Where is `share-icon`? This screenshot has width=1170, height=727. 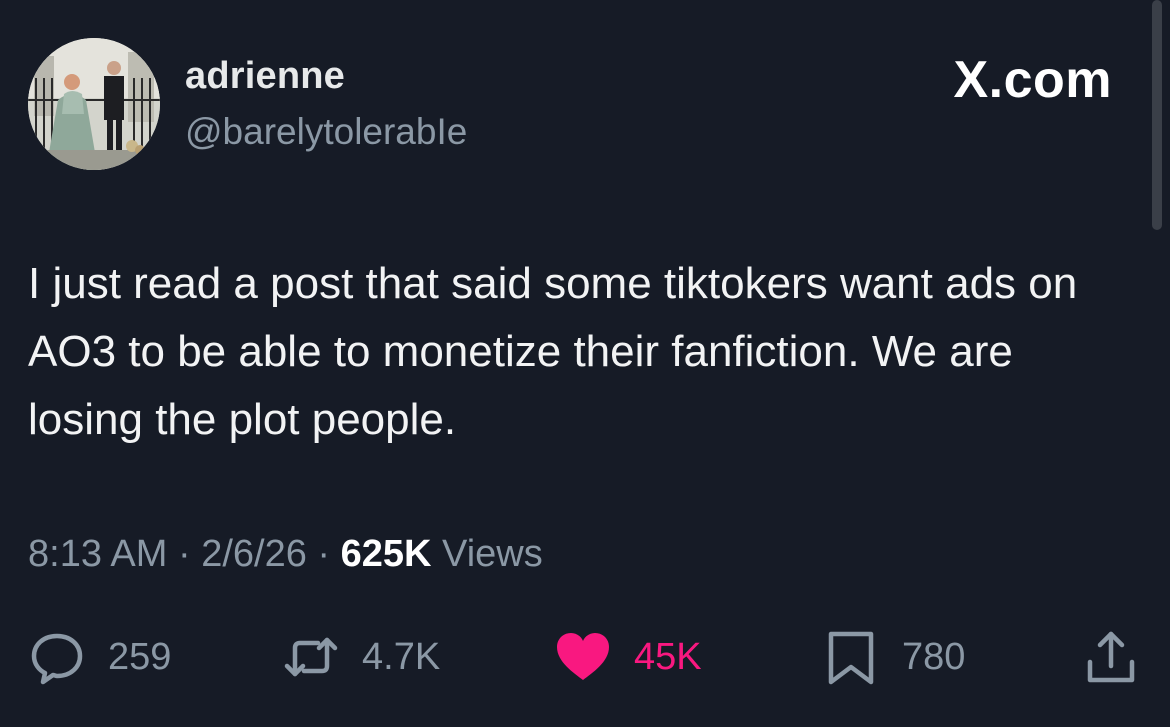
share-icon is located at coordinates (1111, 657).